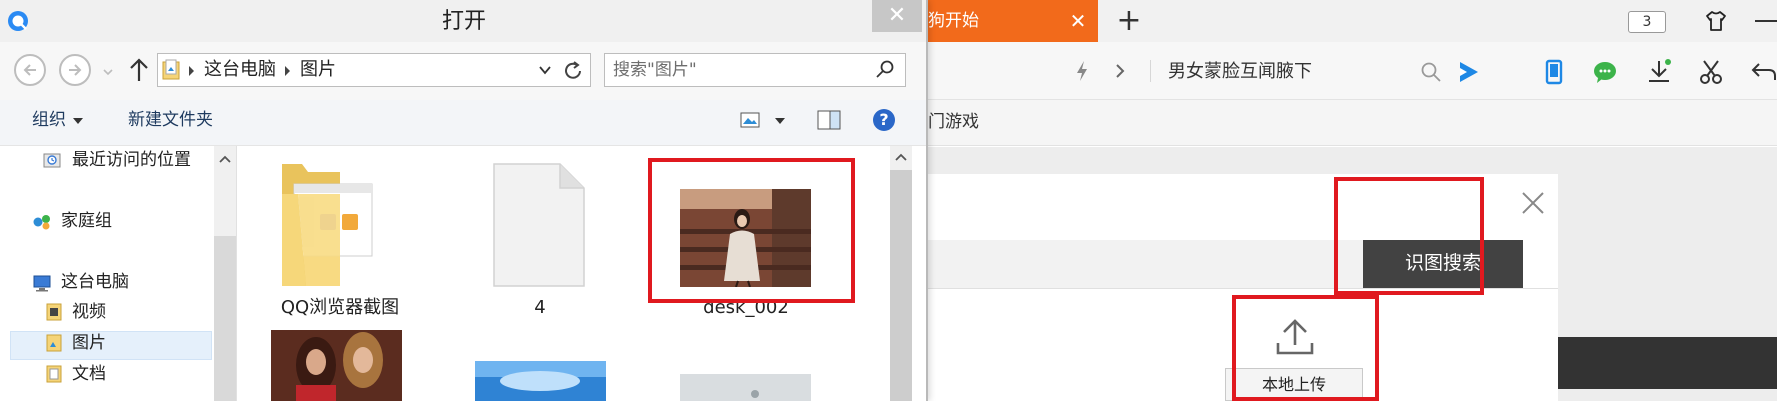 The height and width of the screenshot is (401, 1777). What do you see at coordinates (1150, 71) in the screenshot?
I see `address-separator` at bounding box center [1150, 71].